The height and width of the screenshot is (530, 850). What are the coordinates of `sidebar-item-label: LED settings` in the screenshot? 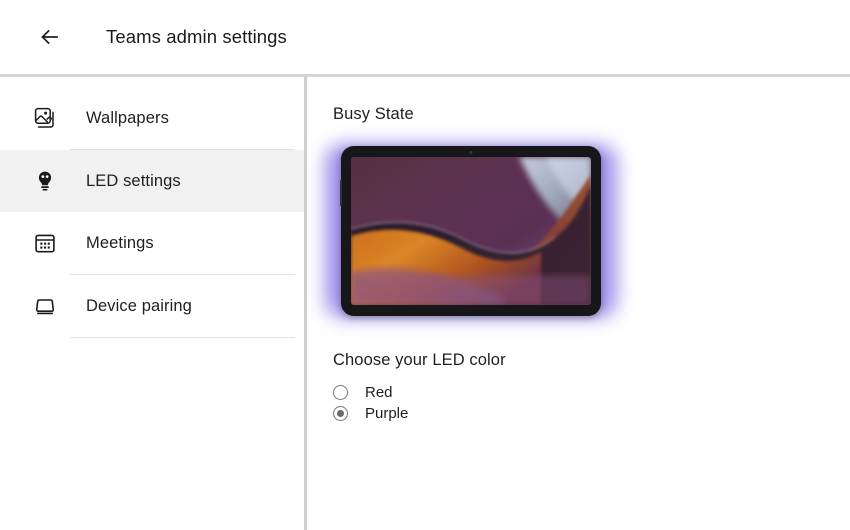 It's located at (133, 180).